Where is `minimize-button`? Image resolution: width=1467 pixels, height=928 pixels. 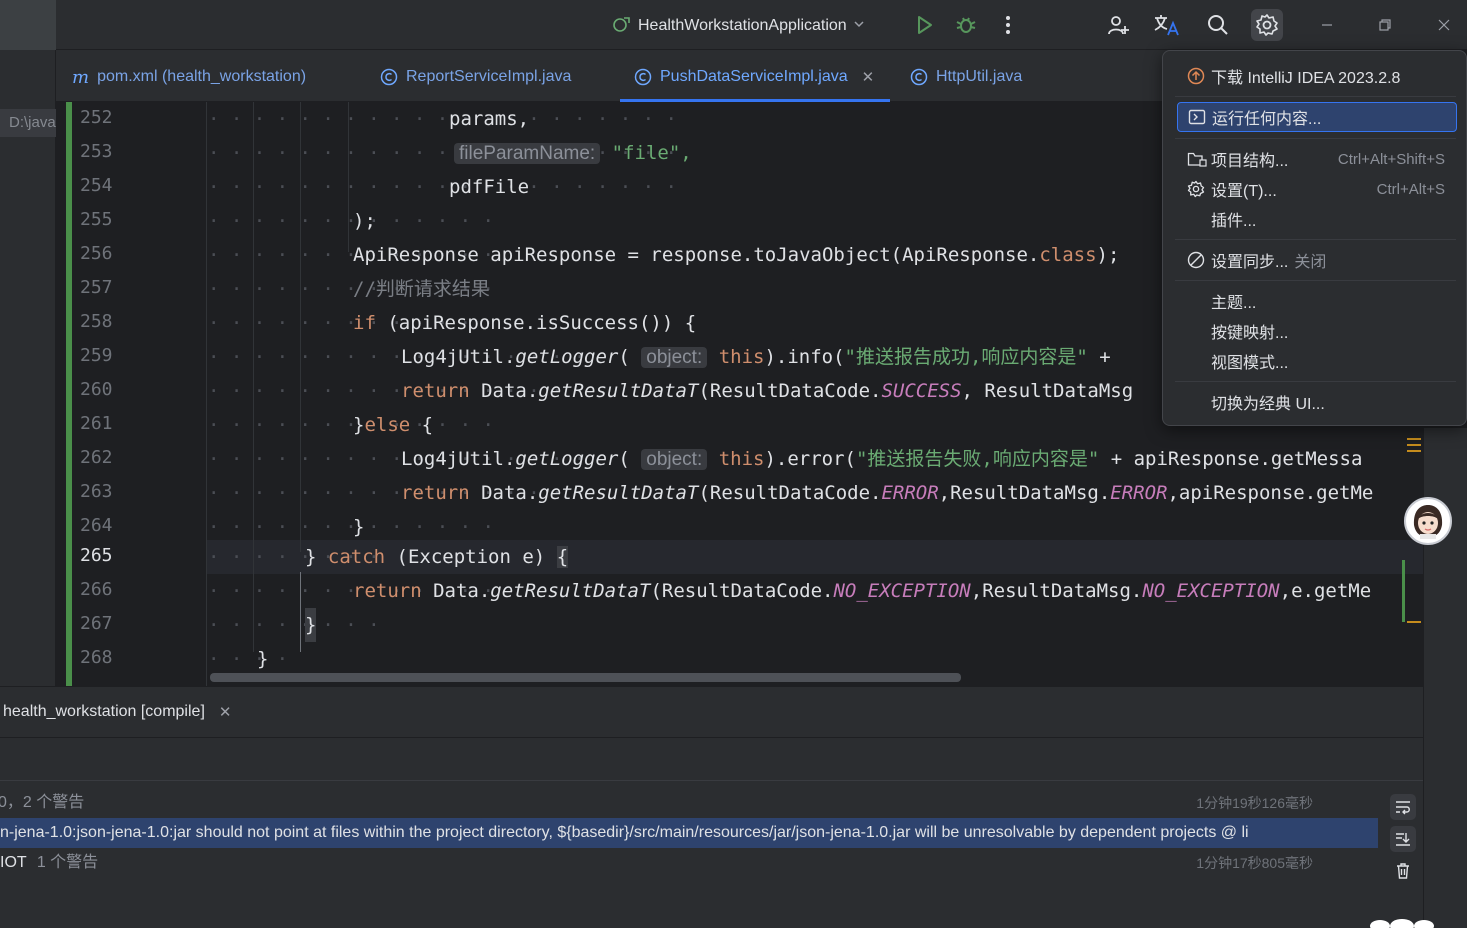
minimize-button is located at coordinates (1327, 25).